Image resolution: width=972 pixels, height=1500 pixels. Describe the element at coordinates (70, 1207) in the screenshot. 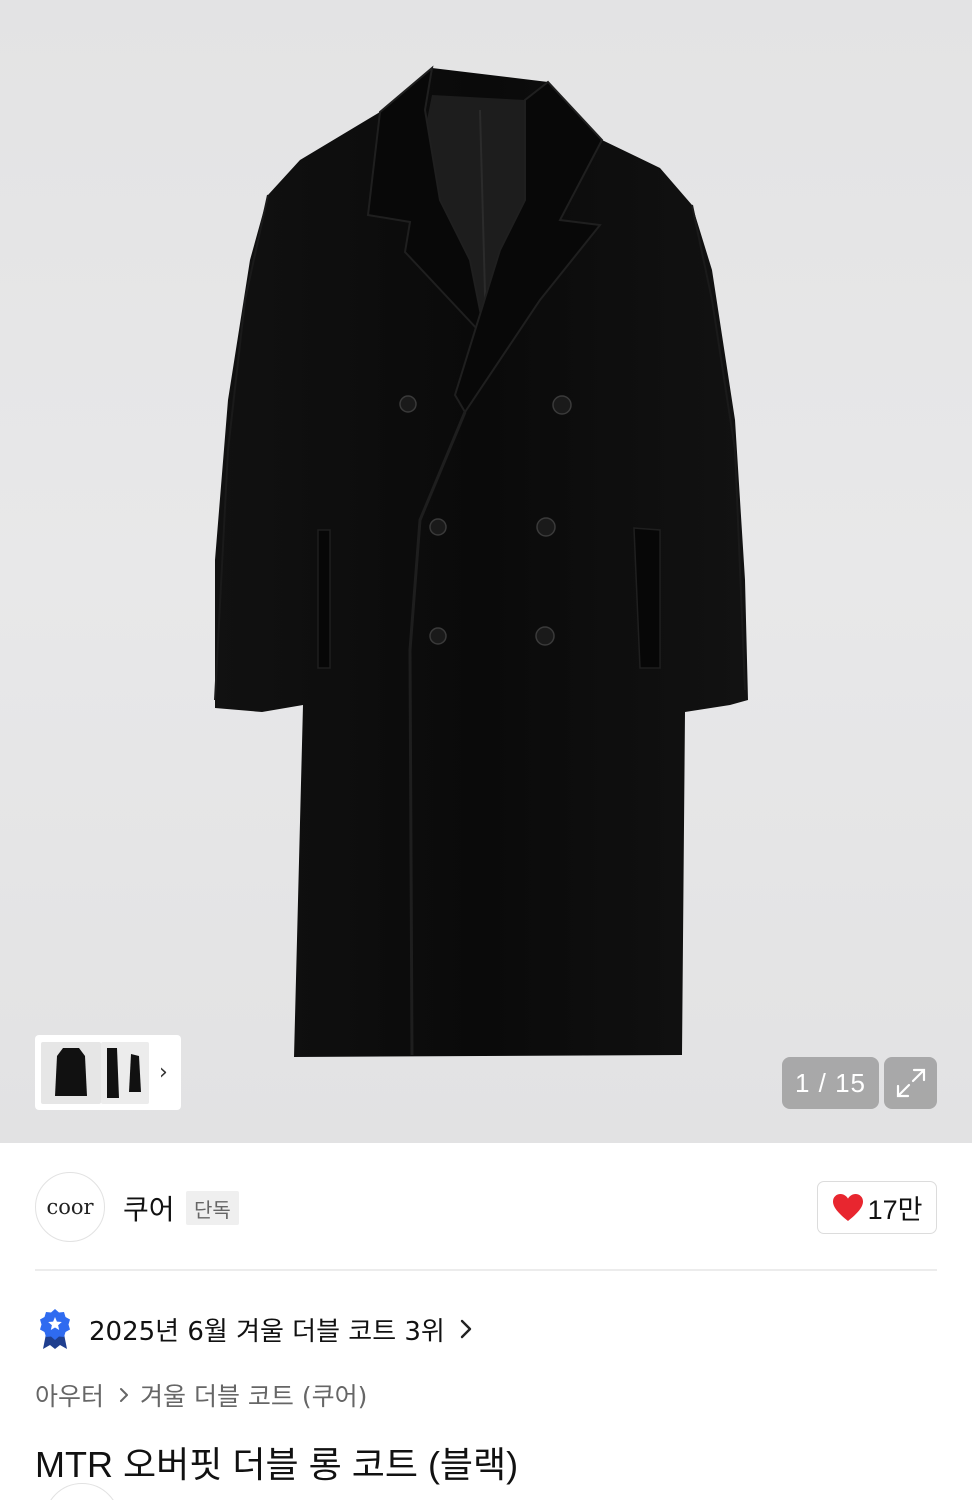

I see `brand-logo: coor` at that location.